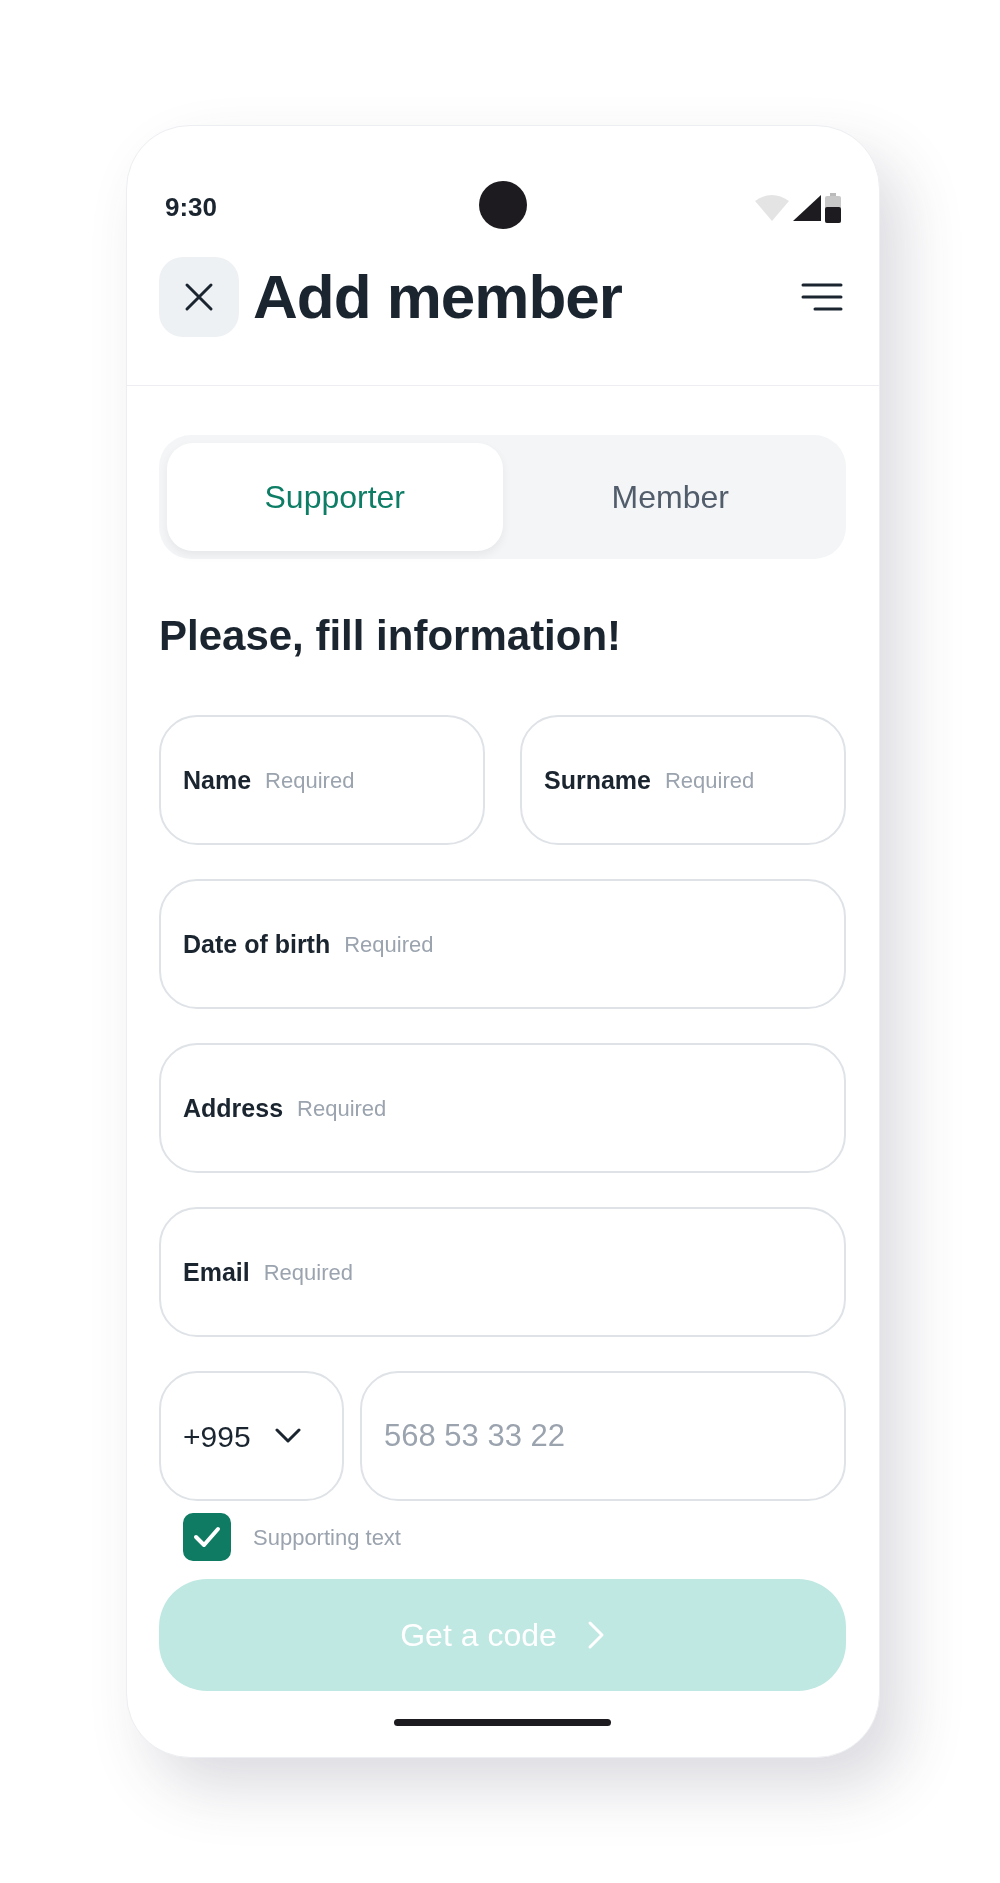 This screenshot has width=1000, height=1883. What do you see at coordinates (503, 204) in the screenshot?
I see `camera-hole` at bounding box center [503, 204].